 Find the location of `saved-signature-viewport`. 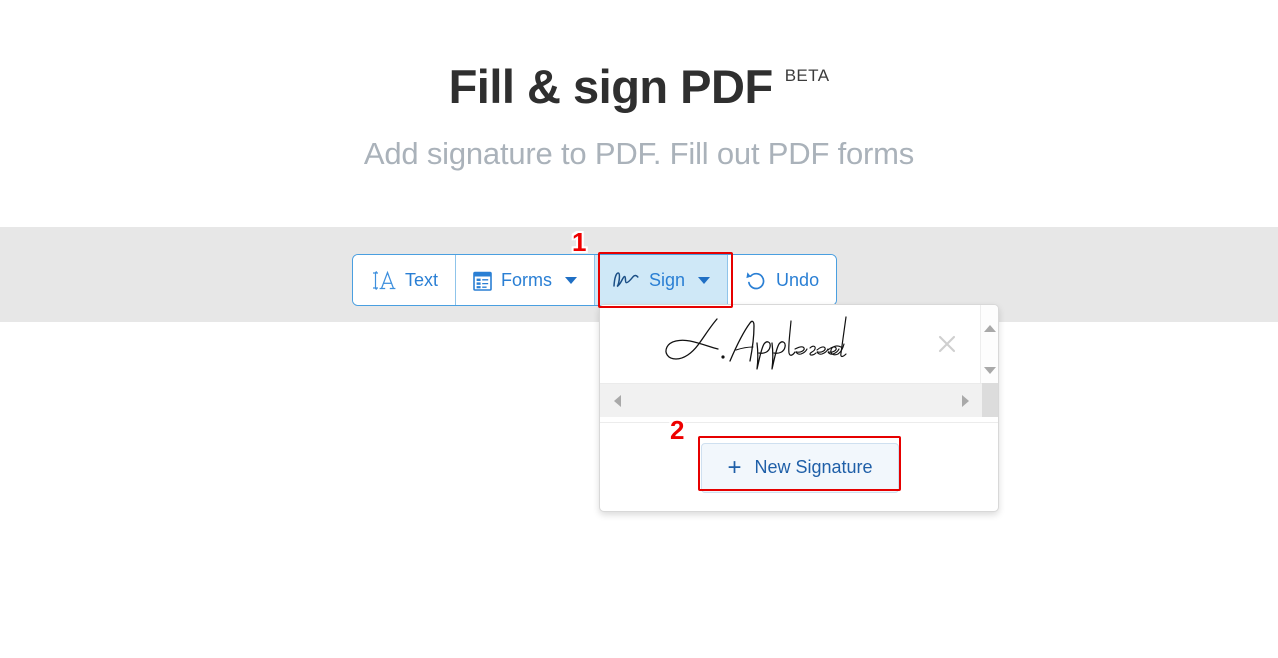

saved-signature-viewport is located at coordinates (791, 344).